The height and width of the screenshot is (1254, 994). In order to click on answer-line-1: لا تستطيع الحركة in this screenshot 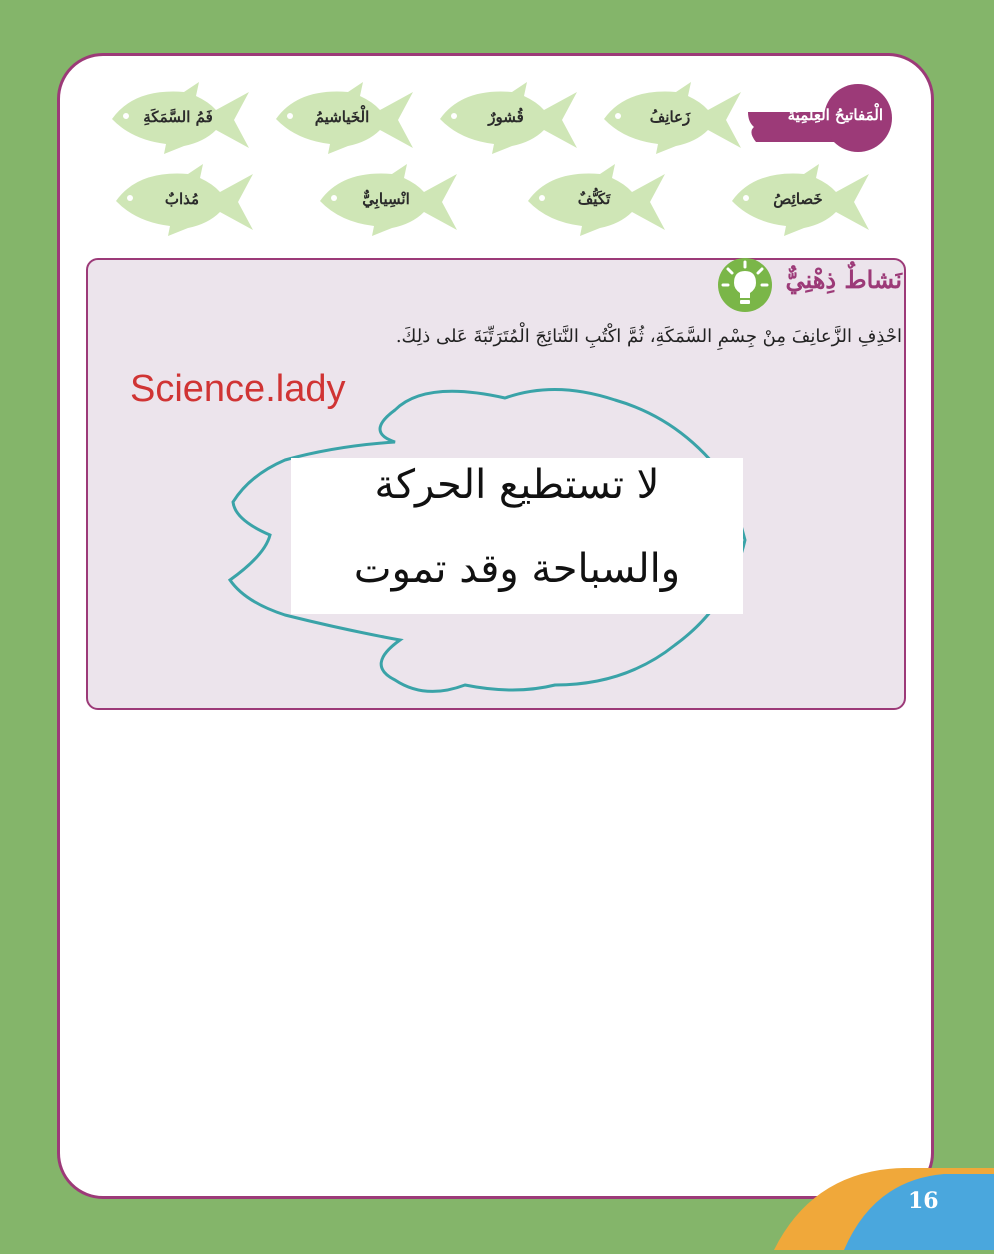, I will do `click(517, 485)`.